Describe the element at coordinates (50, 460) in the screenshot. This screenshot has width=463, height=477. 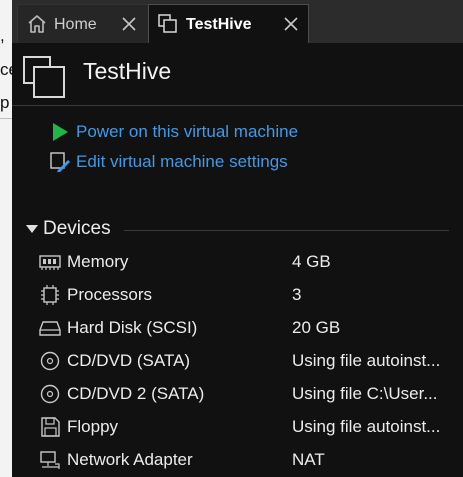
I see `network-adapter-icon` at that location.